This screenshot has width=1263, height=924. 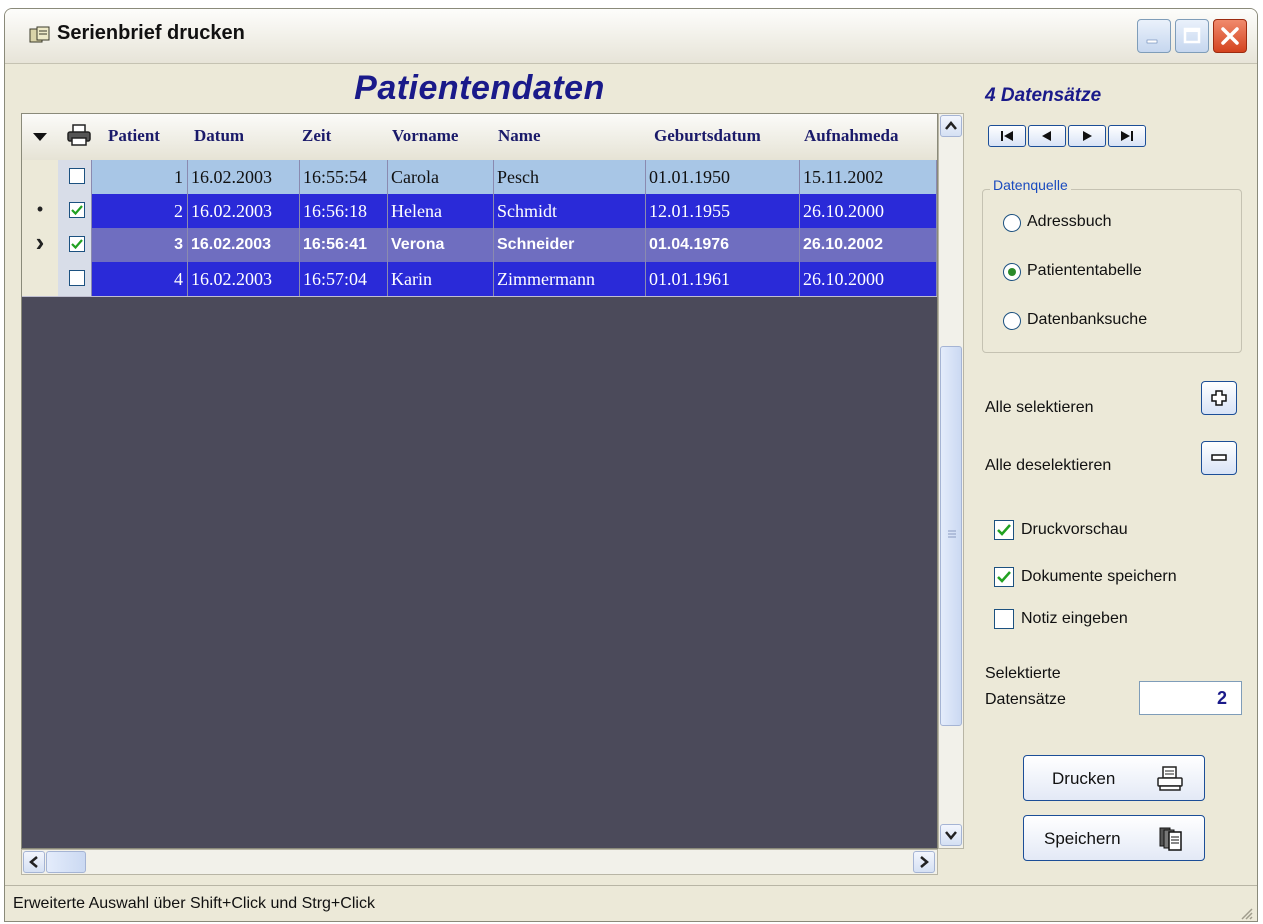 I want to click on close-button, so click(x=1230, y=36).